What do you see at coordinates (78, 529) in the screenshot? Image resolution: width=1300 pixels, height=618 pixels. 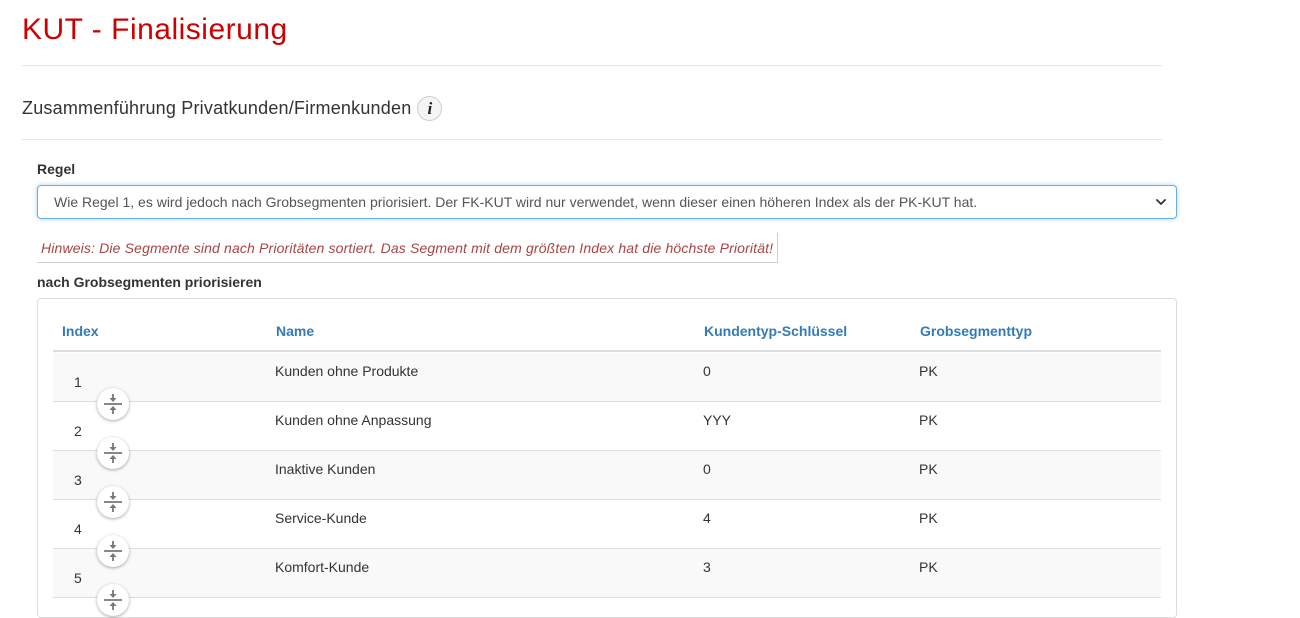 I see `row-index: 4` at bounding box center [78, 529].